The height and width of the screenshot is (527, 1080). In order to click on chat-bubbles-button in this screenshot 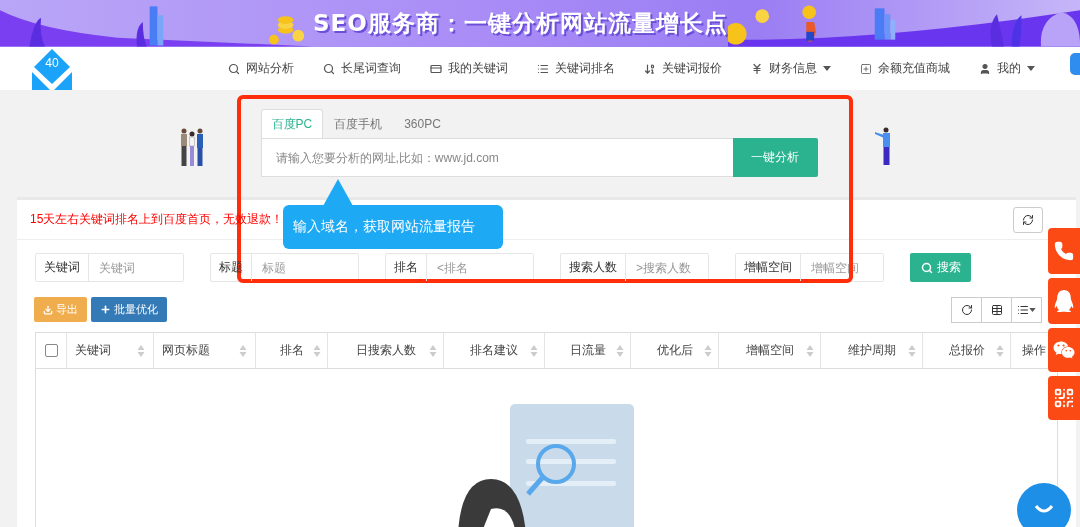, I will do `click(1064, 350)`.